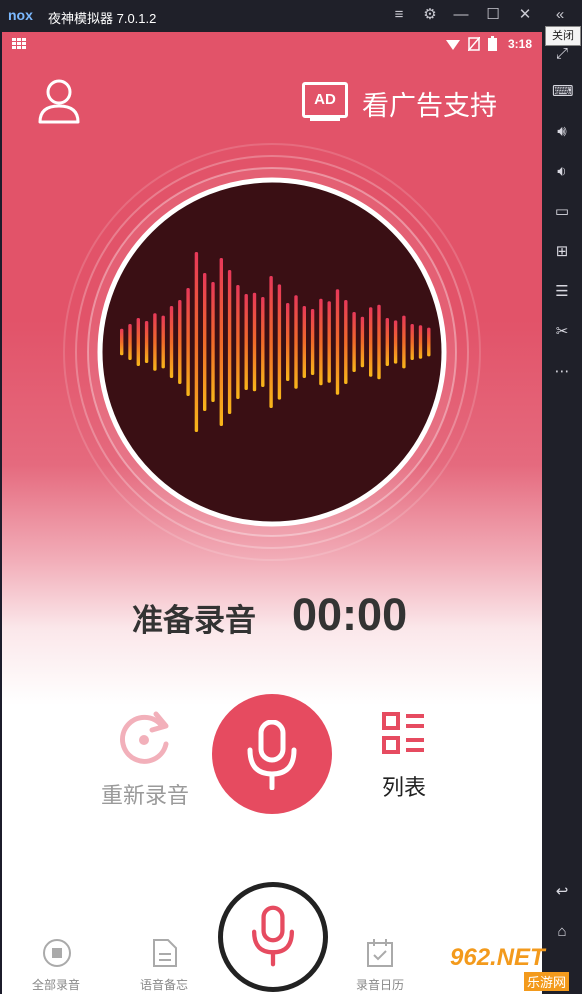 The image size is (582, 994). Describe the element at coordinates (272, 44) in the screenshot. I see `android-status-bar: 3:18` at that location.